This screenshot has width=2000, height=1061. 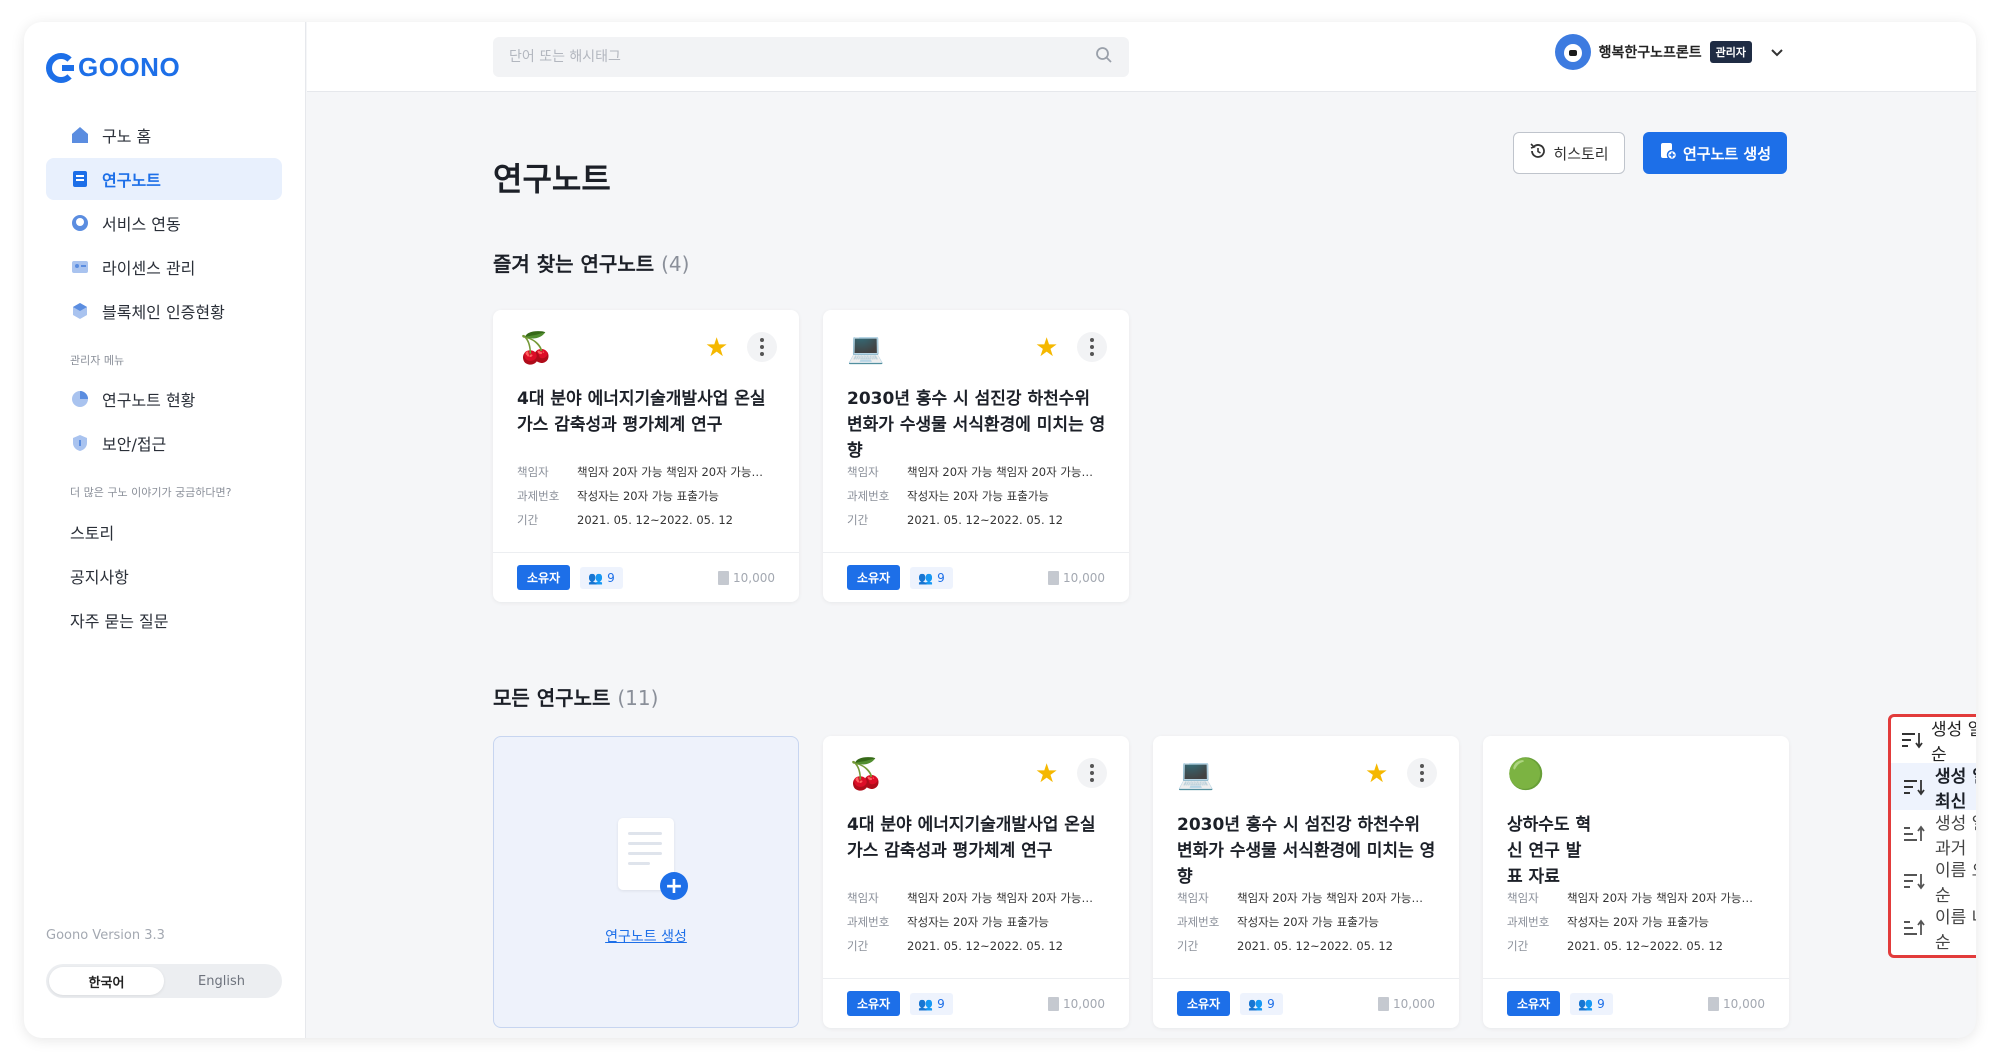 What do you see at coordinates (164, 443) in the screenshot?
I see `sidebar-item-security: 보안/접근` at bounding box center [164, 443].